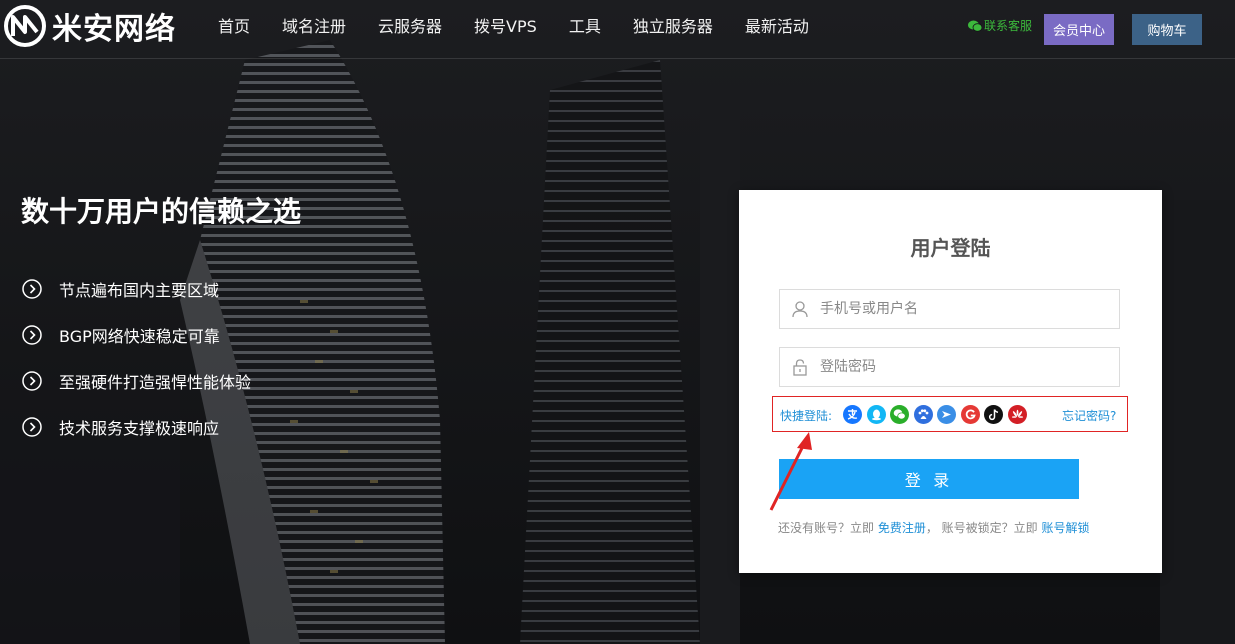  I want to click on feature-item: 技术服务支撑极速响应, so click(136, 427).